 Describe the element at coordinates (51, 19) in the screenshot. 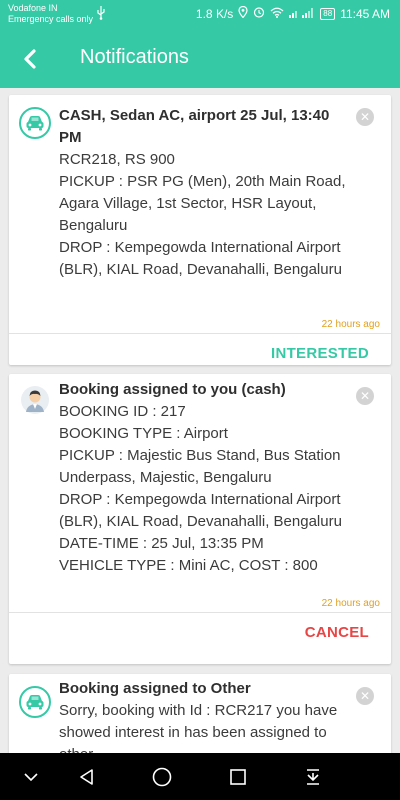

I see `emergency-text: Emergency calls only` at that location.